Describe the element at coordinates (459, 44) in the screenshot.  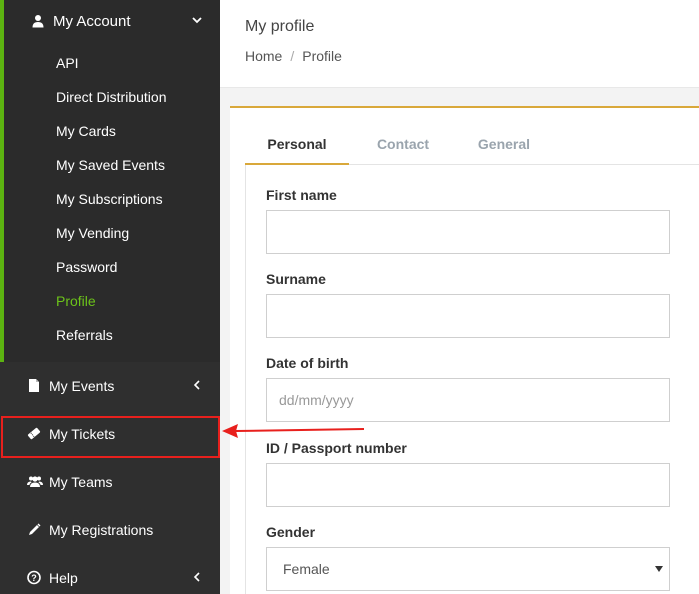
I see `page-header: My profile Home / Profile` at that location.